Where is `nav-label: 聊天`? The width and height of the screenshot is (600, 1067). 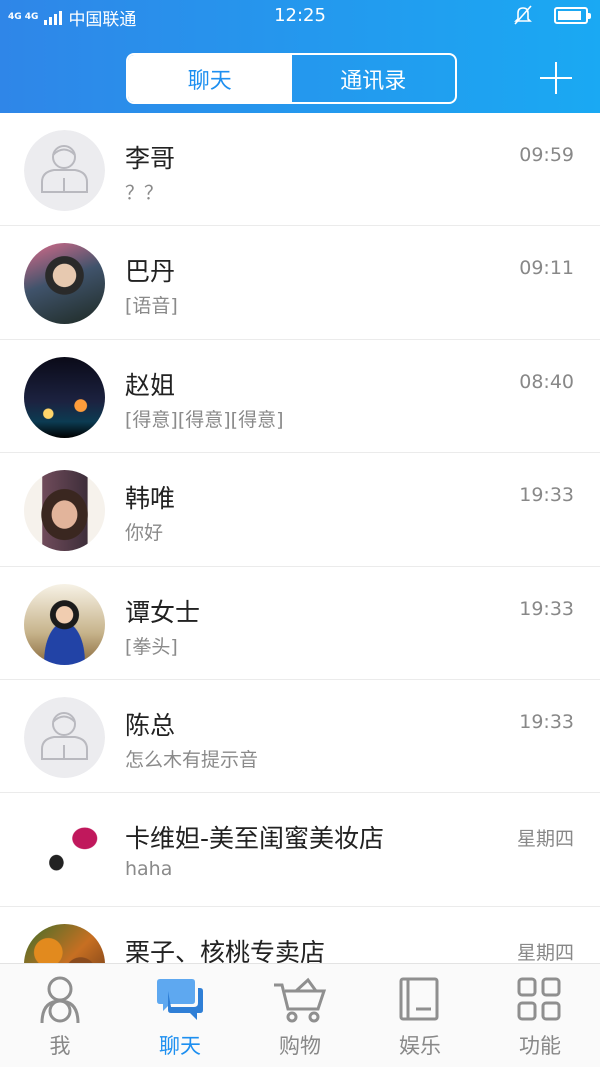 nav-label: 聊天 is located at coordinates (180, 1046).